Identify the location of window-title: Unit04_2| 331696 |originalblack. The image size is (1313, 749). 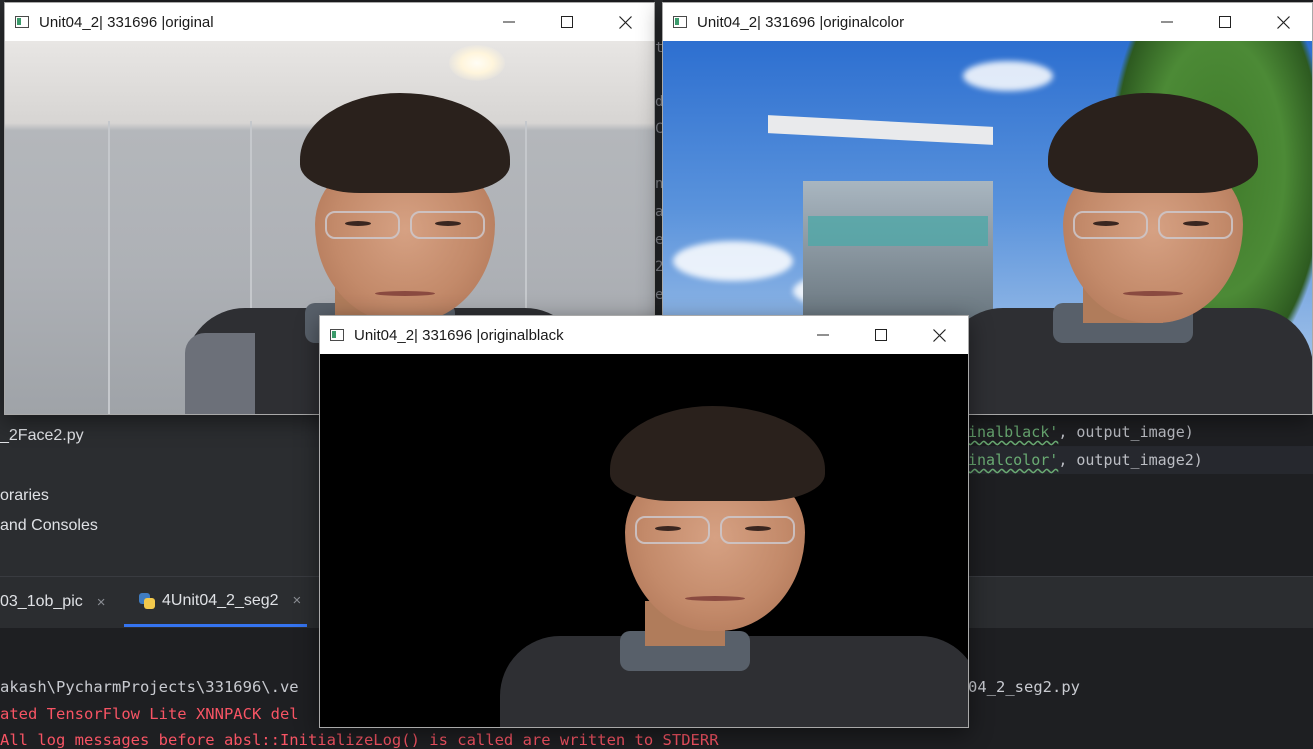
(459, 335).